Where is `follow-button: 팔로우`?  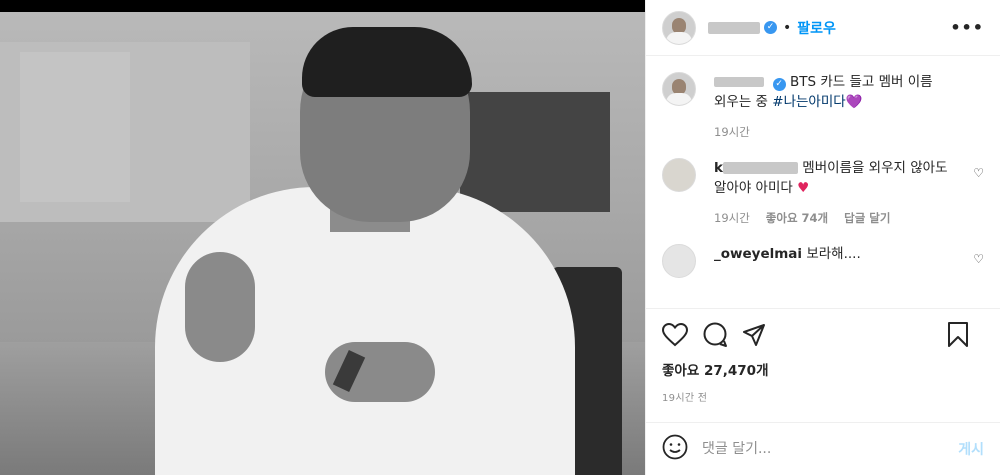
follow-button: 팔로우 is located at coordinates (816, 28).